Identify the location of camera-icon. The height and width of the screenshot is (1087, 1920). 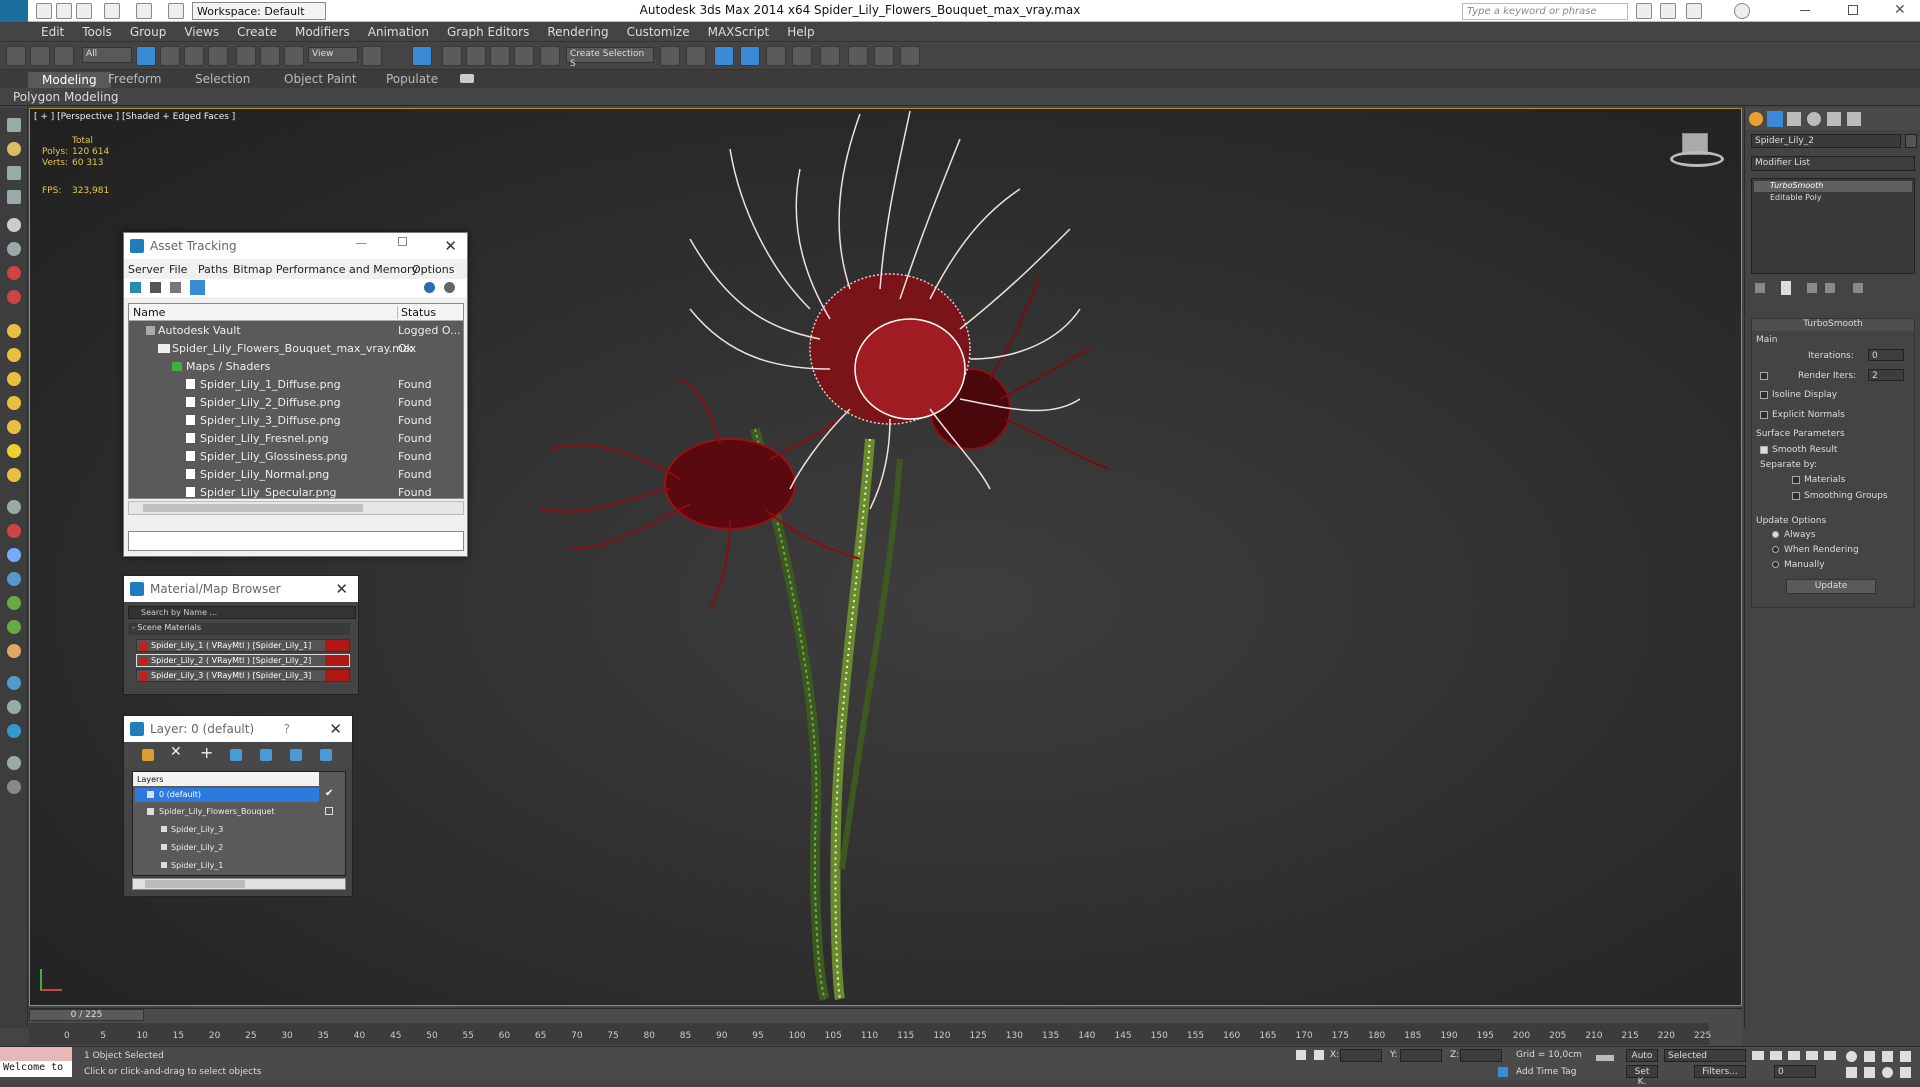
(14, 125).